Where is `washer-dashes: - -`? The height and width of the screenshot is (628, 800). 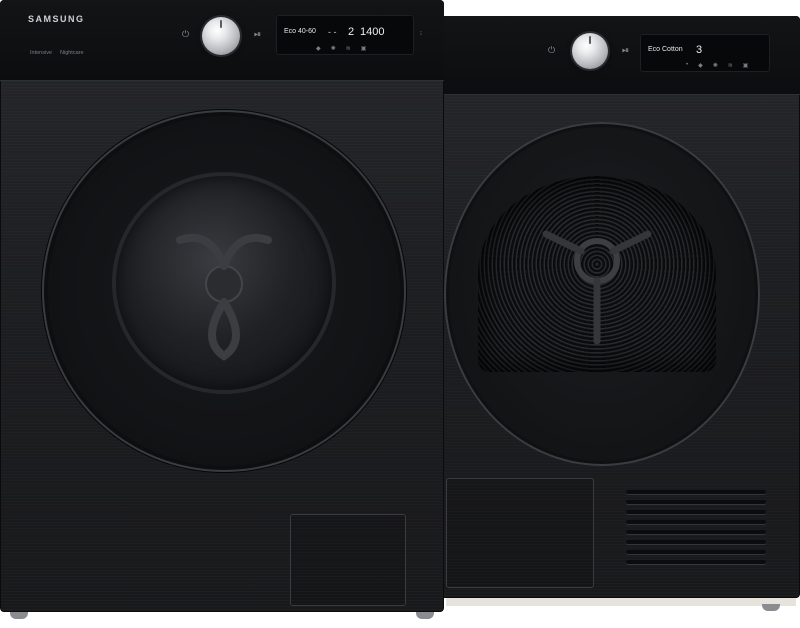 washer-dashes: - - is located at coordinates (332, 32).